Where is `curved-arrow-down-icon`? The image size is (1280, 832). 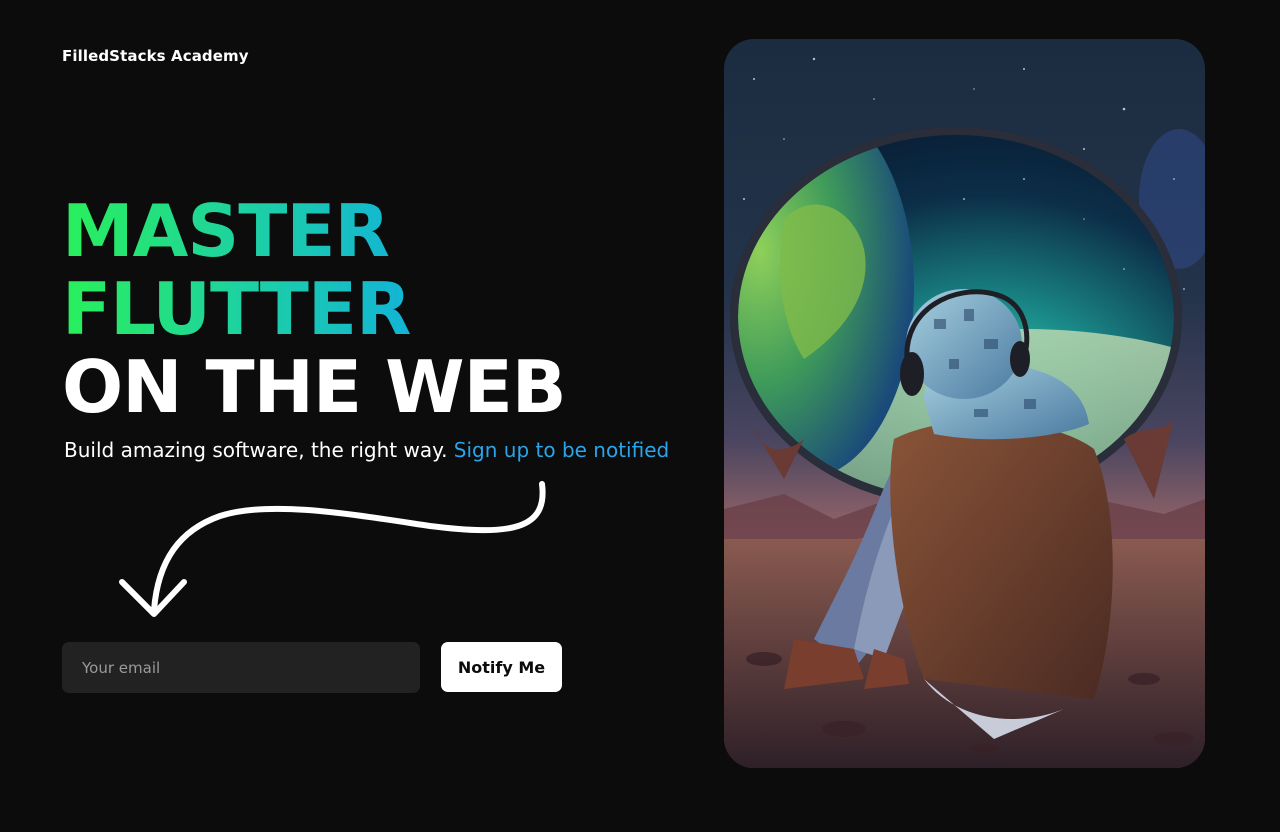
curved-arrow-down-icon is located at coordinates (332, 549).